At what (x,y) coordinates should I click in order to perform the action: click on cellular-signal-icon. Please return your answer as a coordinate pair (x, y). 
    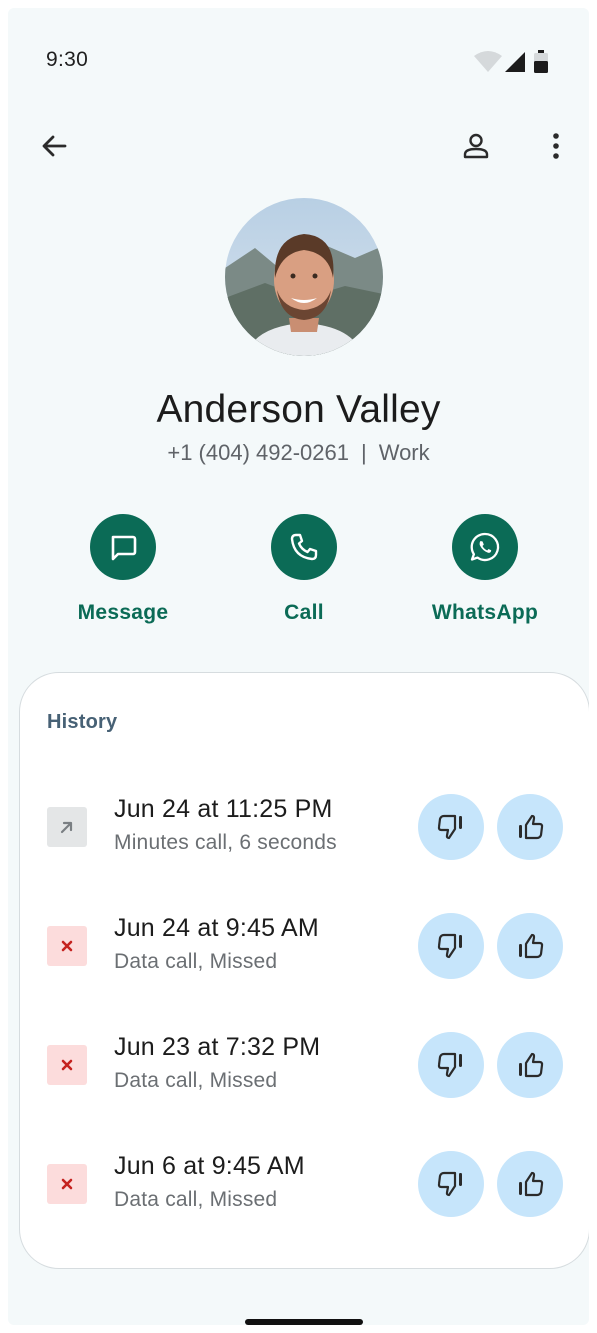
    Looking at the image, I should click on (515, 62).